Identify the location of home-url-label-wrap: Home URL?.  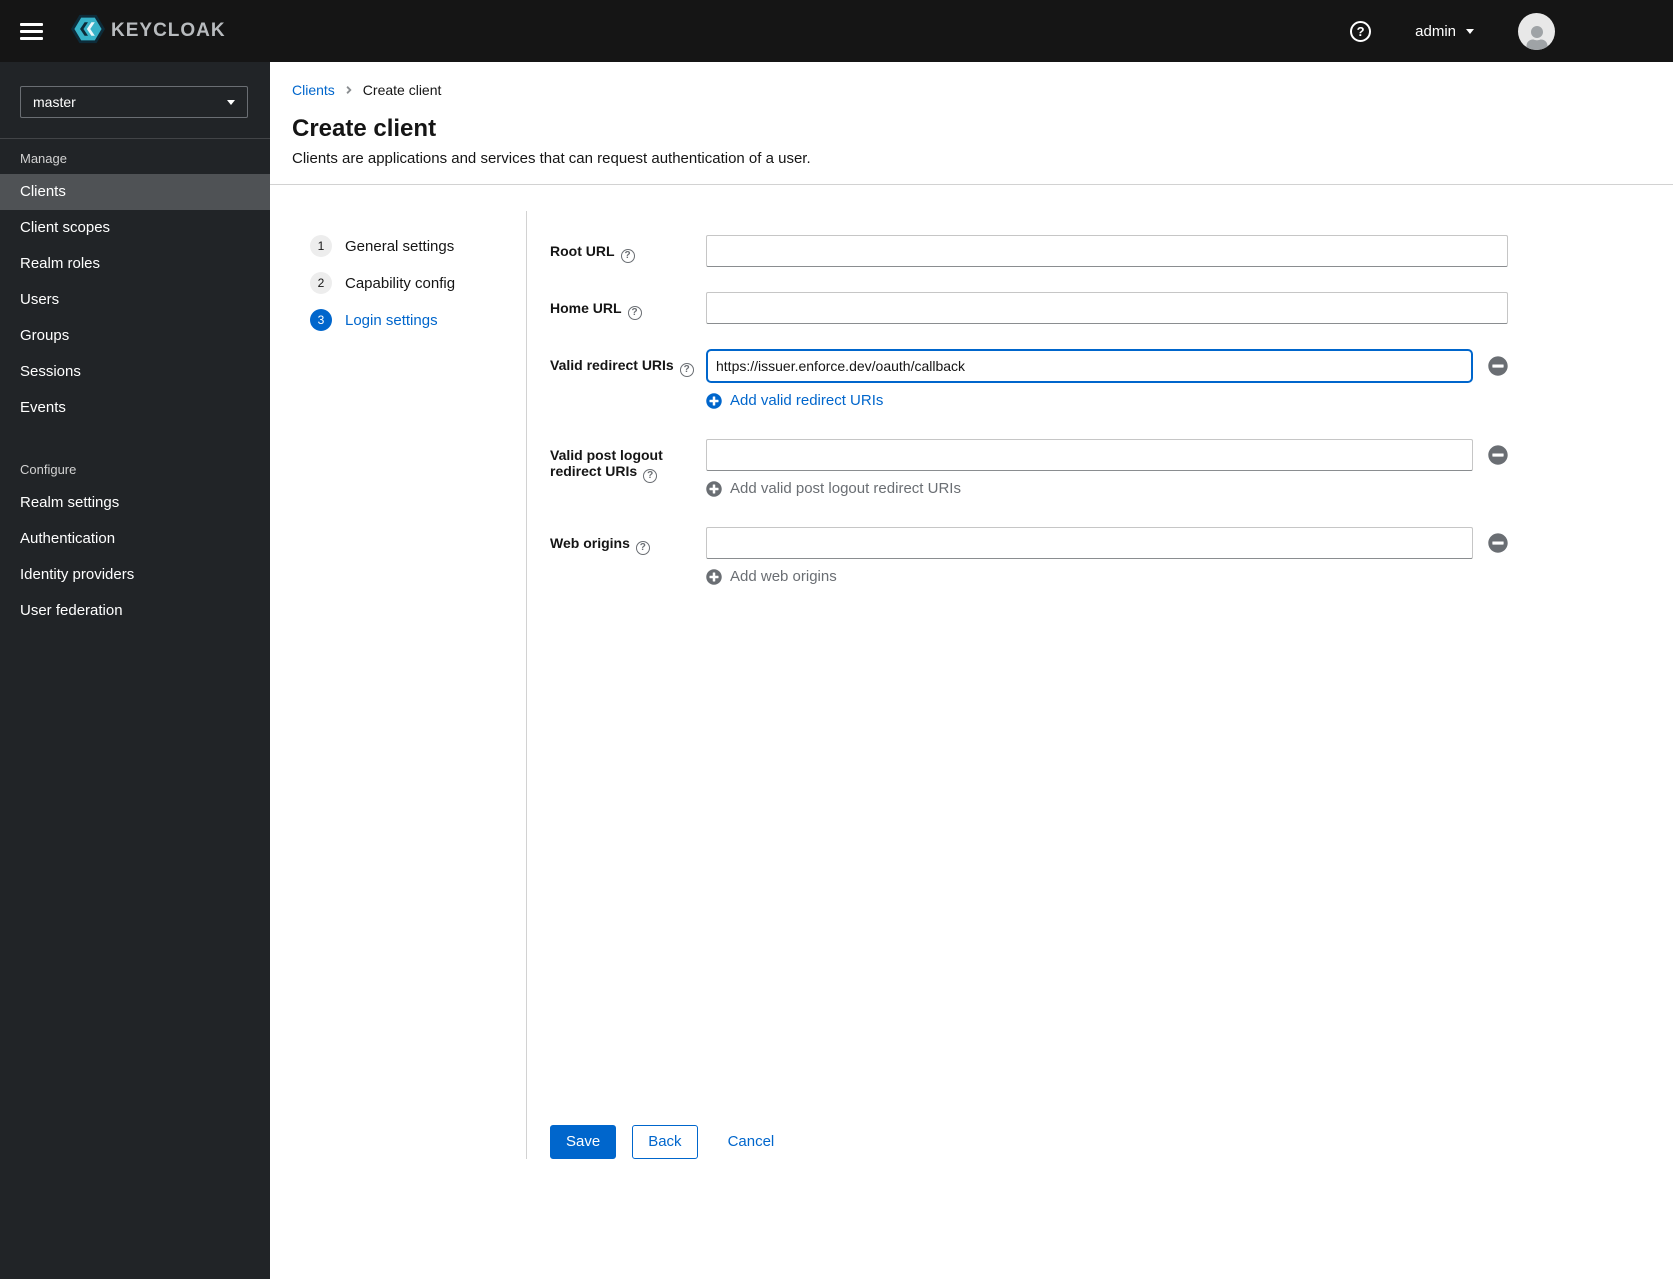
(628, 306).